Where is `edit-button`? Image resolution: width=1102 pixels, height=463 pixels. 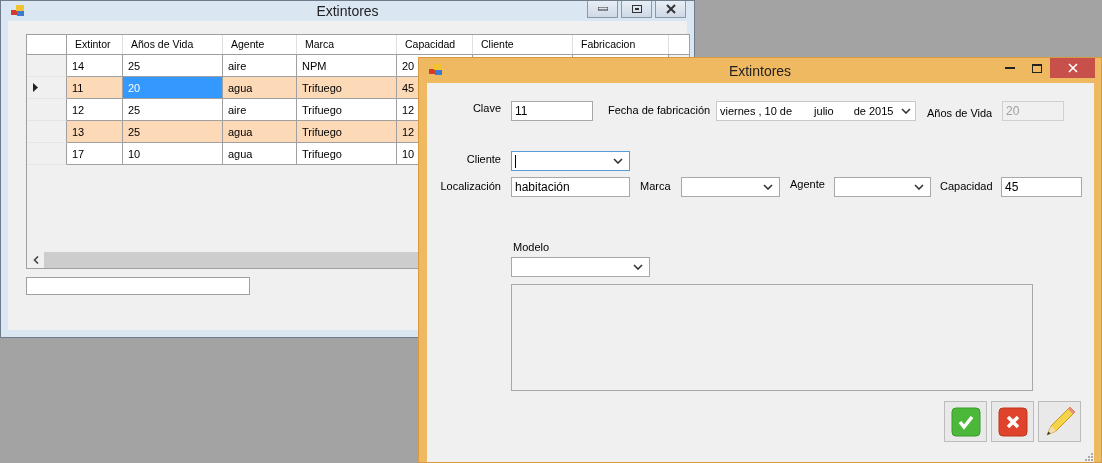 edit-button is located at coordinates (1059, 421).